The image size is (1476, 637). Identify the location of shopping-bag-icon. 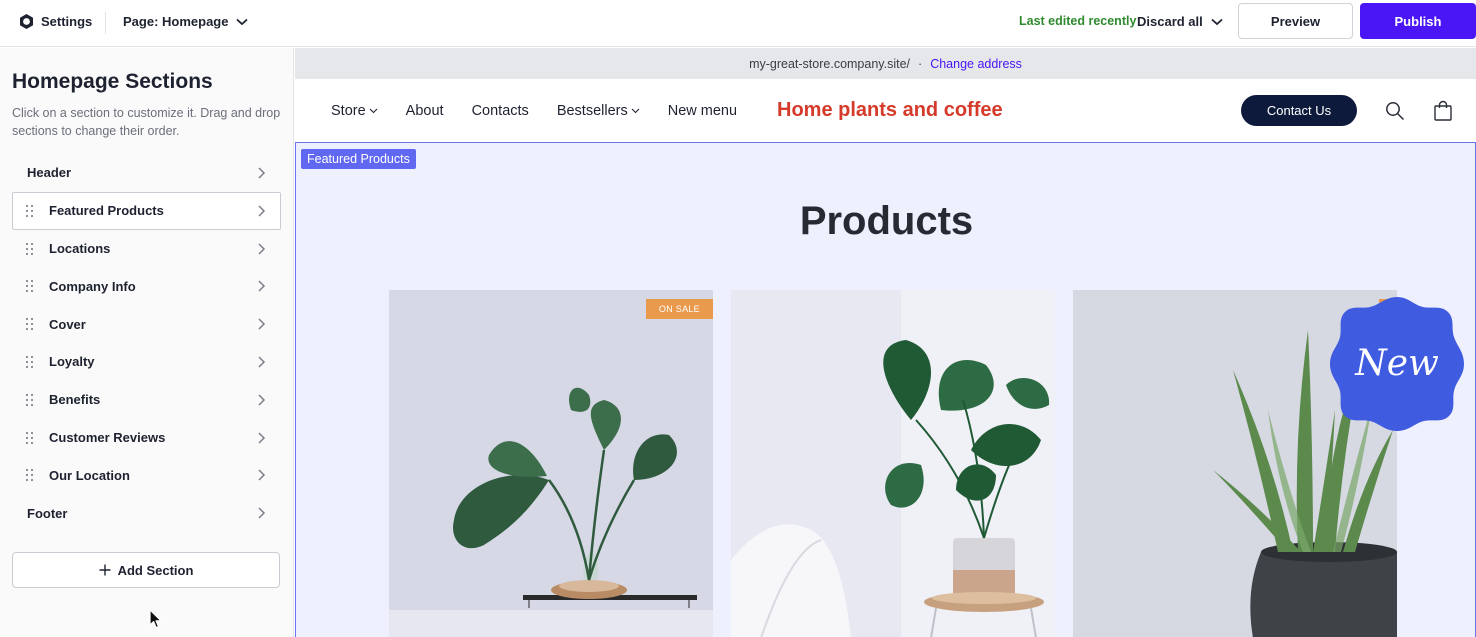
(1443, 110).